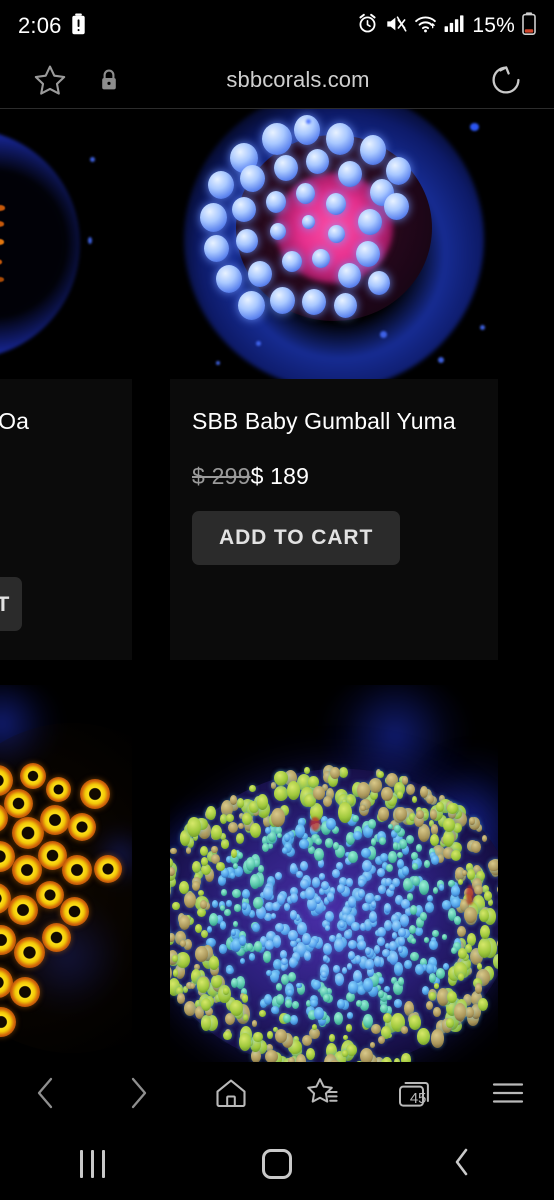 The image size is (554, 1200). Describe the element at coordinates (303, 80) in the screenshot. I see `url-text: sbbcorals.com` at that location.